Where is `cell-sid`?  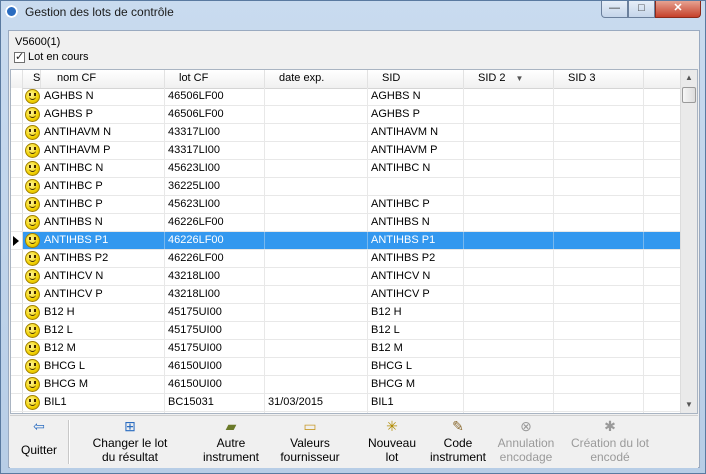
cell-sid is located at coordinates (416, 186).